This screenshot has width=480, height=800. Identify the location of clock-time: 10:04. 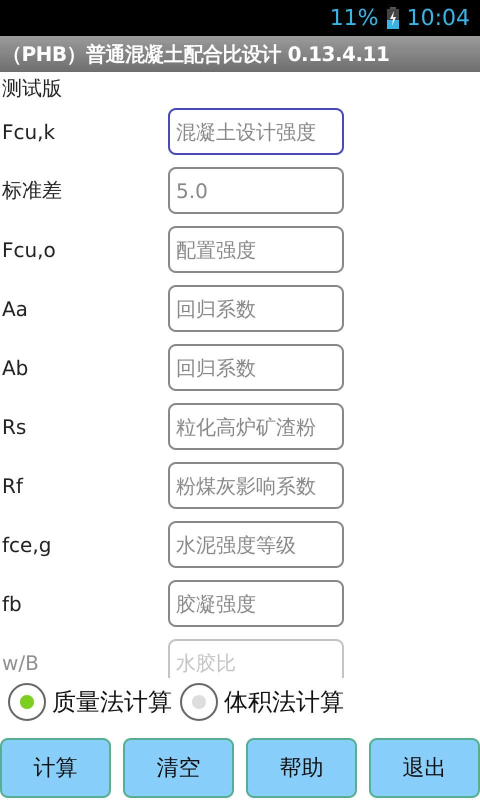
(438, 18).